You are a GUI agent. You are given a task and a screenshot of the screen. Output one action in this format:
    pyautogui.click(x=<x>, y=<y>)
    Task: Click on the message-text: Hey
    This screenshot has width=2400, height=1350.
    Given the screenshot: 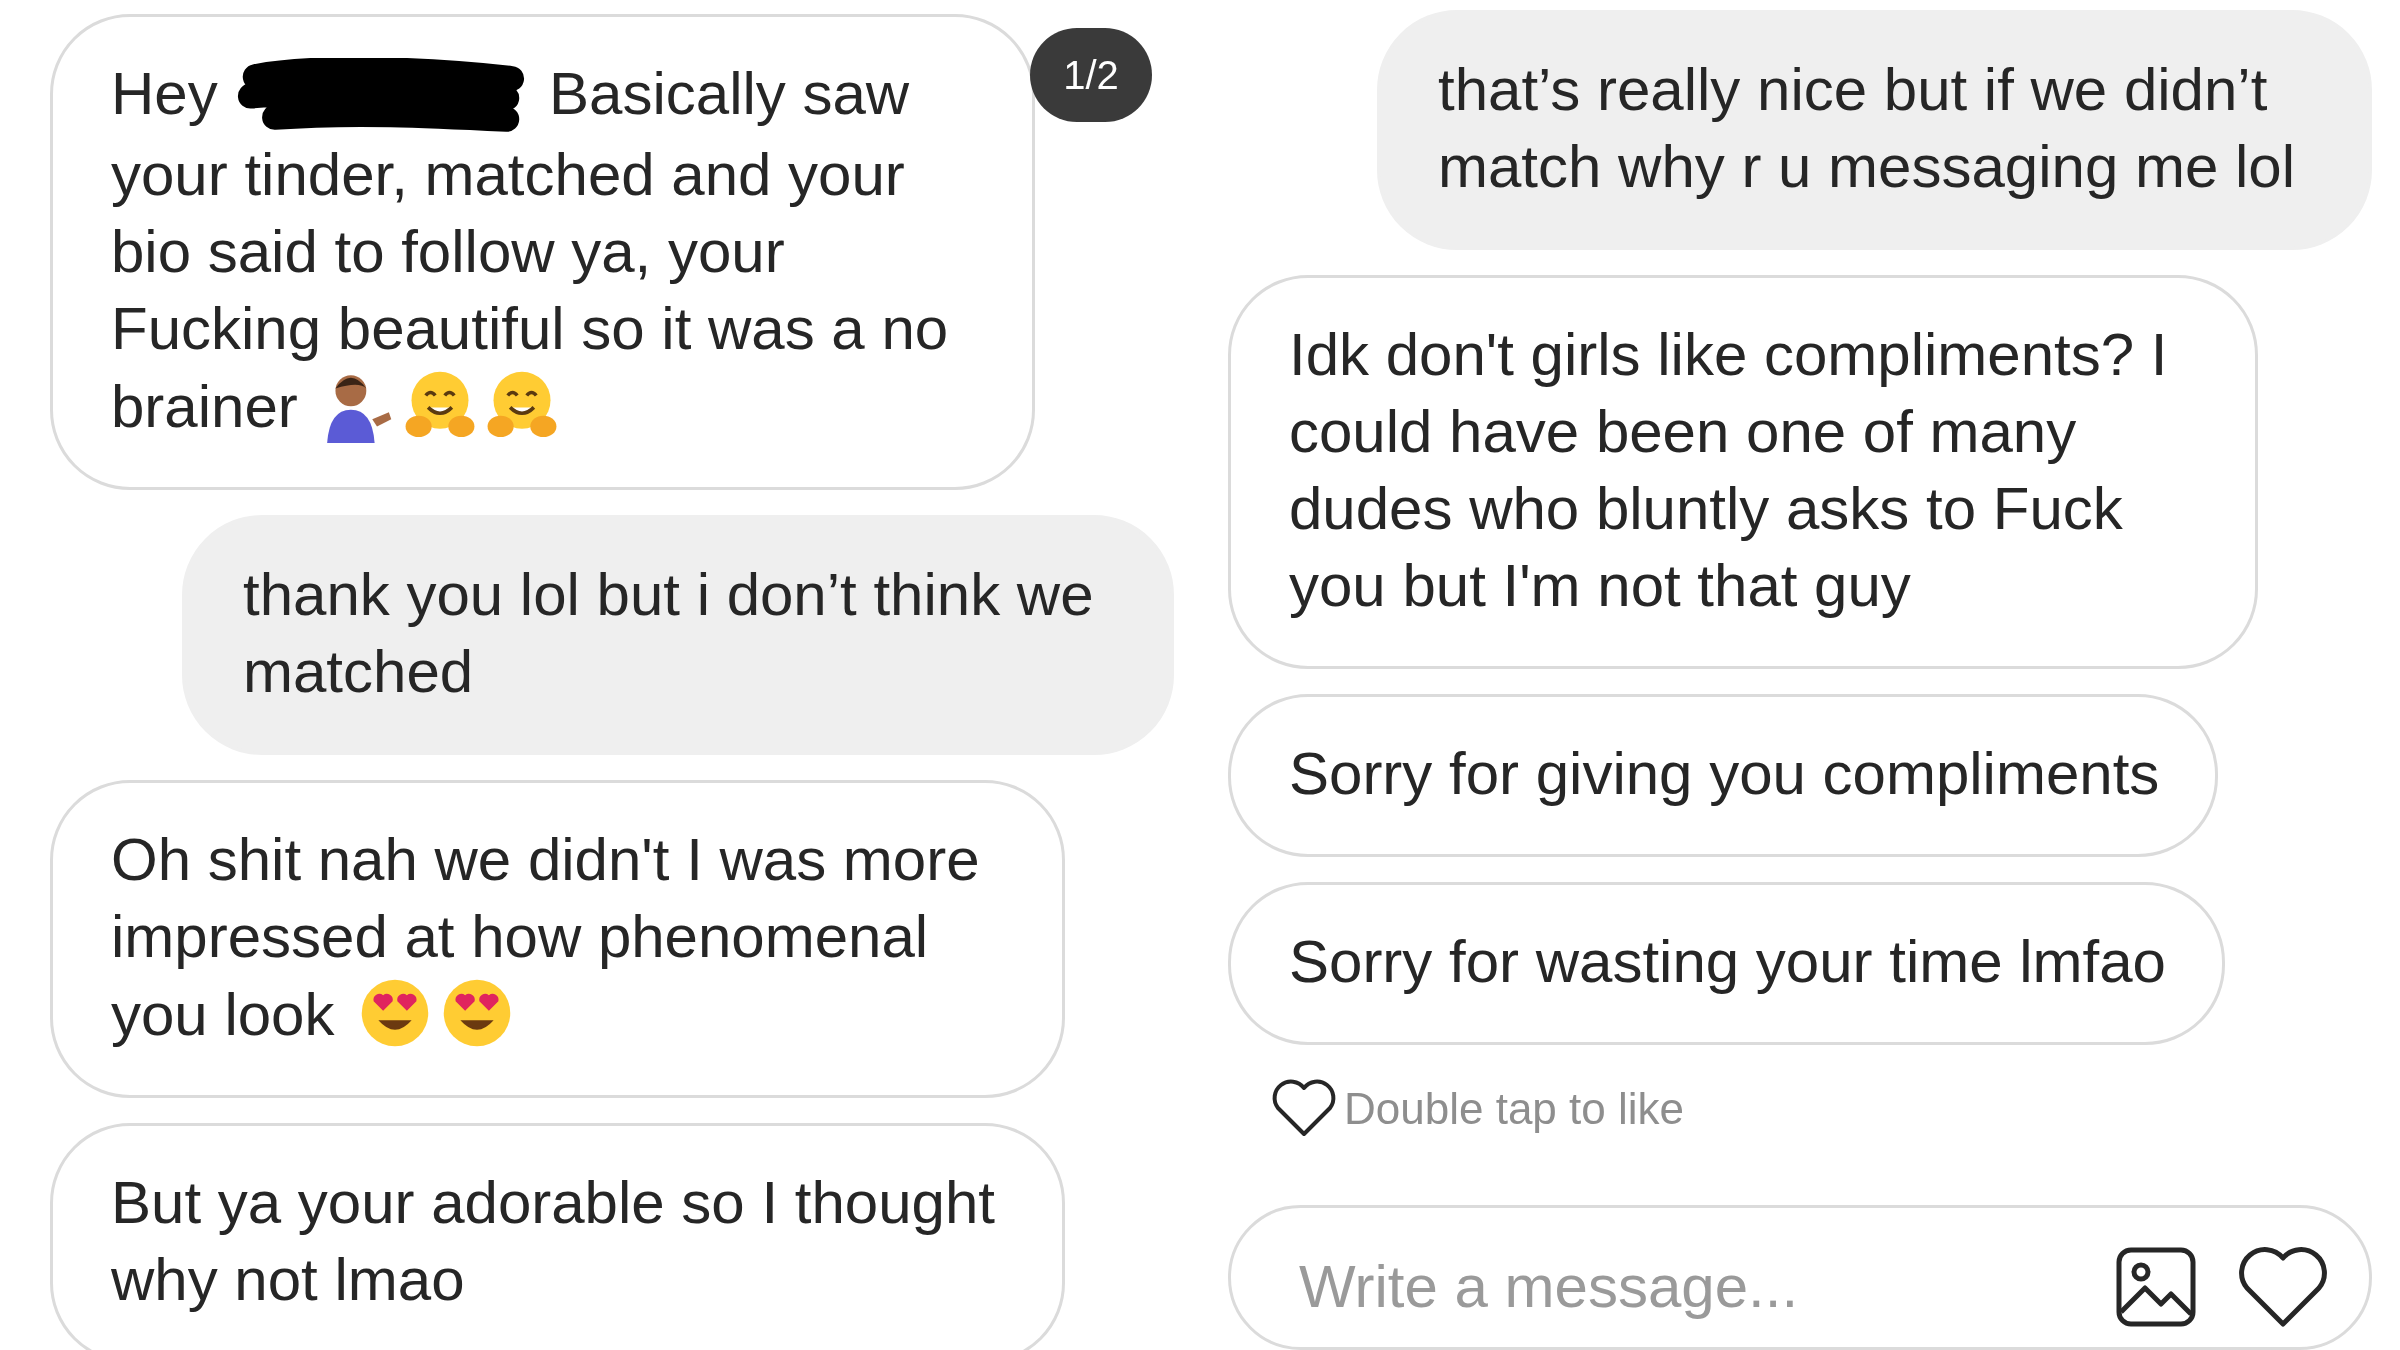 What is the action you would take?
    pyautogui.click(x=164, y=93)
    